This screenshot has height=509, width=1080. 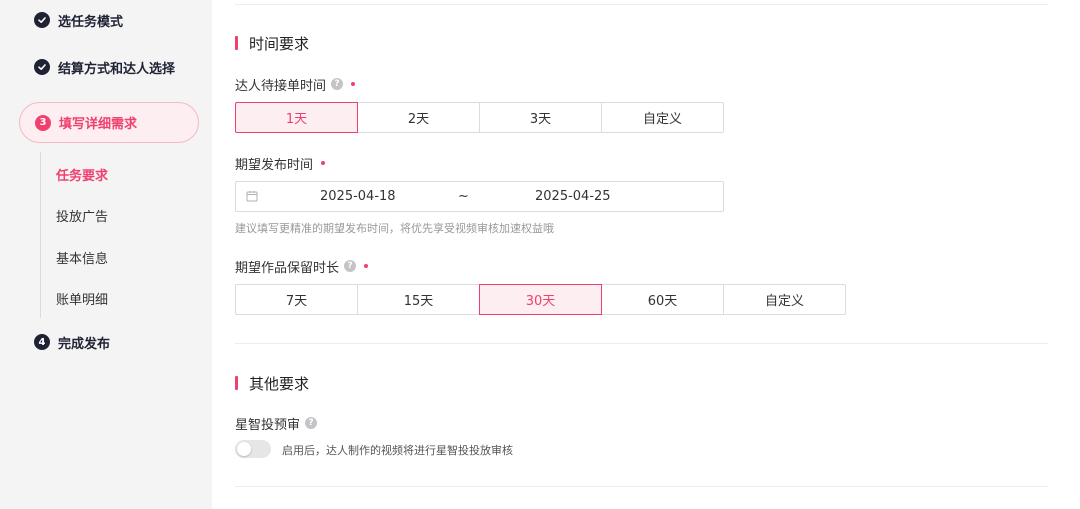 What do you see at coordinates (82, 215) in the screenshot?
I see `sub-item-ad-delivery: 投放广告` at bounding box center [82, 215].